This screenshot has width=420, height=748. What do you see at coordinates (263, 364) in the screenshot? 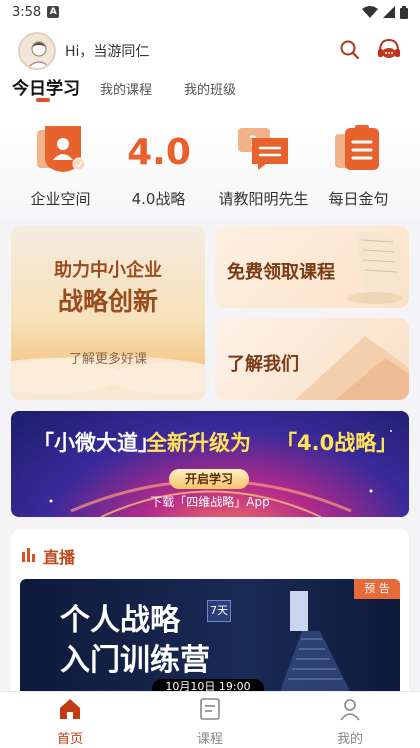
I see `about-us-title: 了解我们` at bounding box center [263, 364].